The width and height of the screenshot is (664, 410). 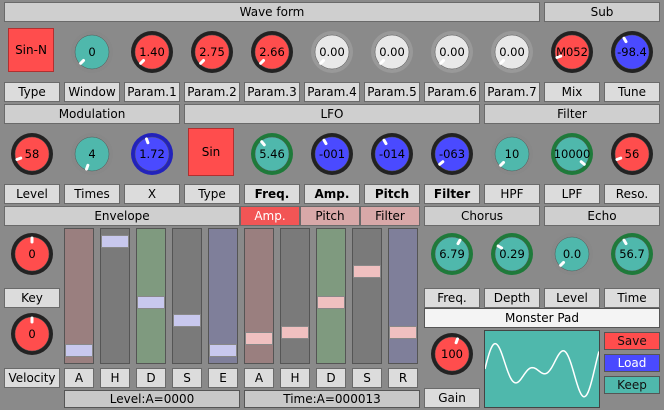 I want to click on label-times: Times, so click(x=92, y=194).